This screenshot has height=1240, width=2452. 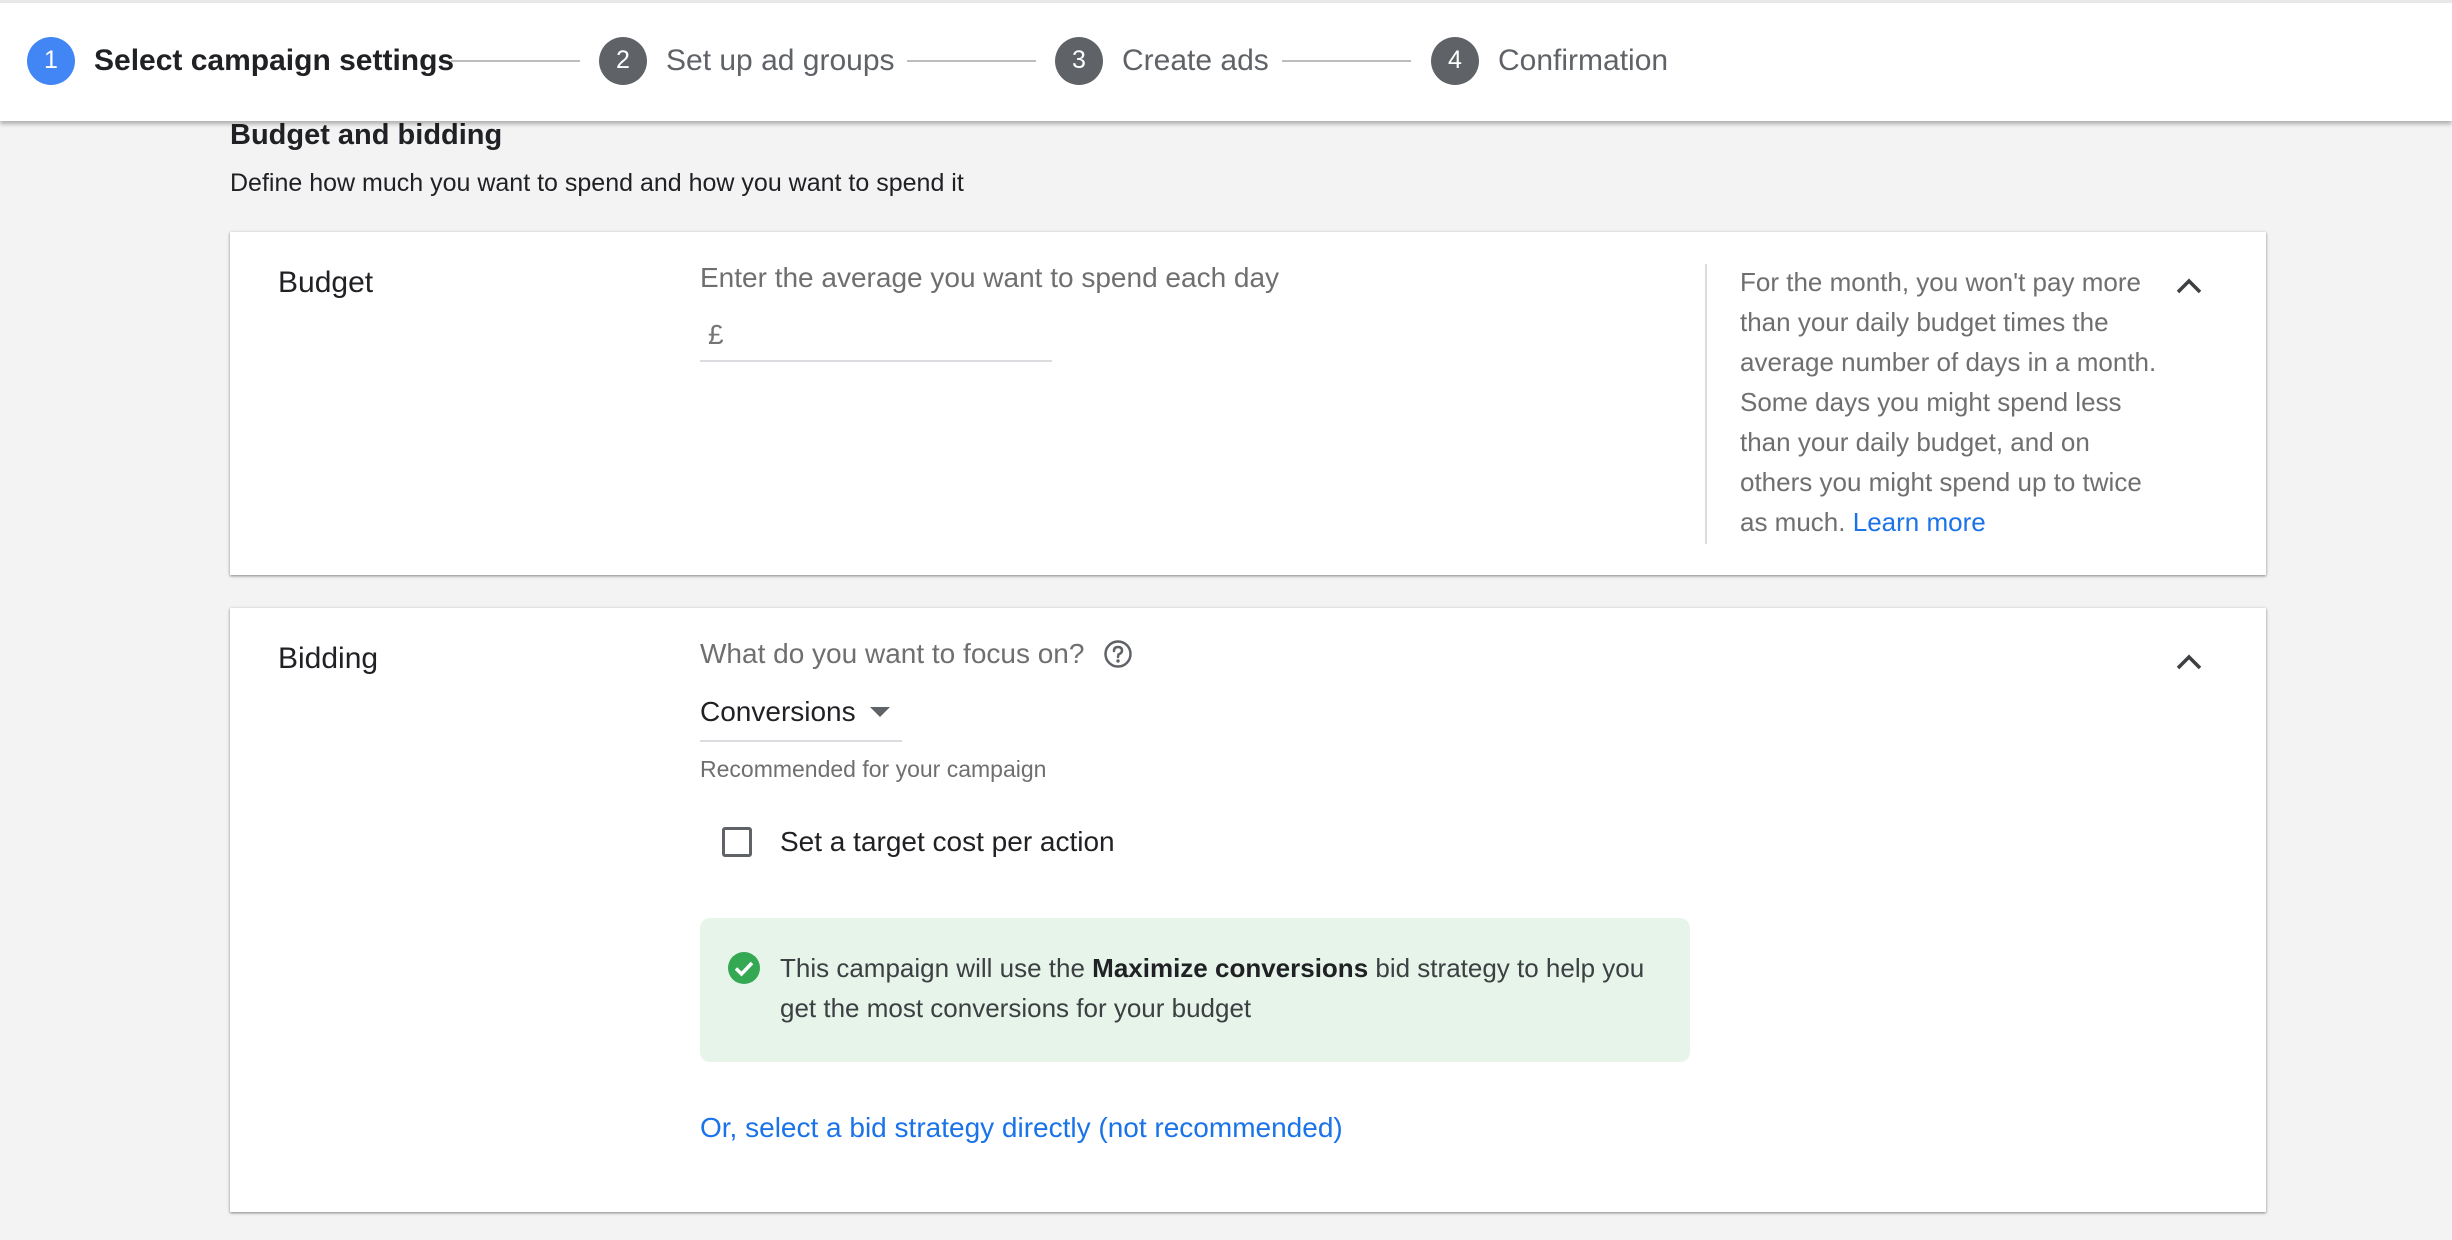 What do you see at coordinates (716, 334) in the screenshot?
I see `currency-symbol: £` at bounding box center [716, 334].